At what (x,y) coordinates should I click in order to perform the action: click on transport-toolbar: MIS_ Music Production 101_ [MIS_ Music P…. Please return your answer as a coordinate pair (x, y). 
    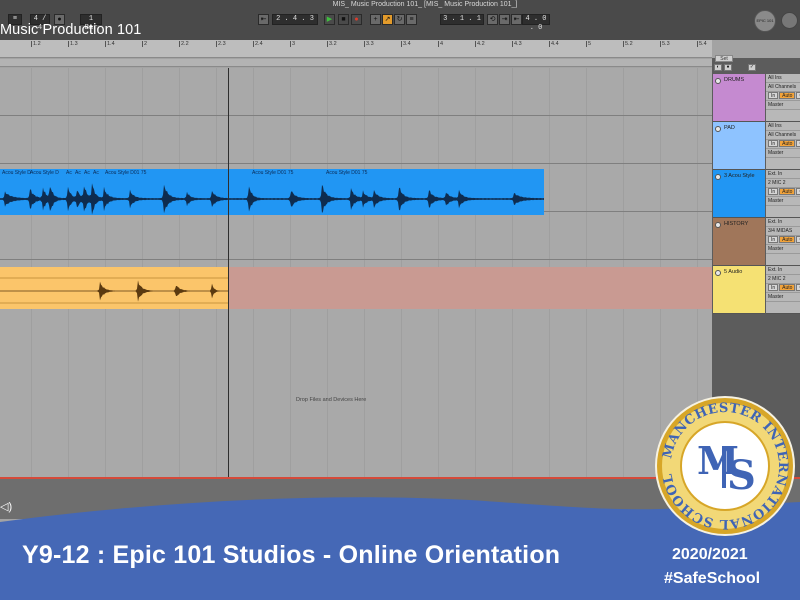
    Looking at the image, I should click on (400, 20).